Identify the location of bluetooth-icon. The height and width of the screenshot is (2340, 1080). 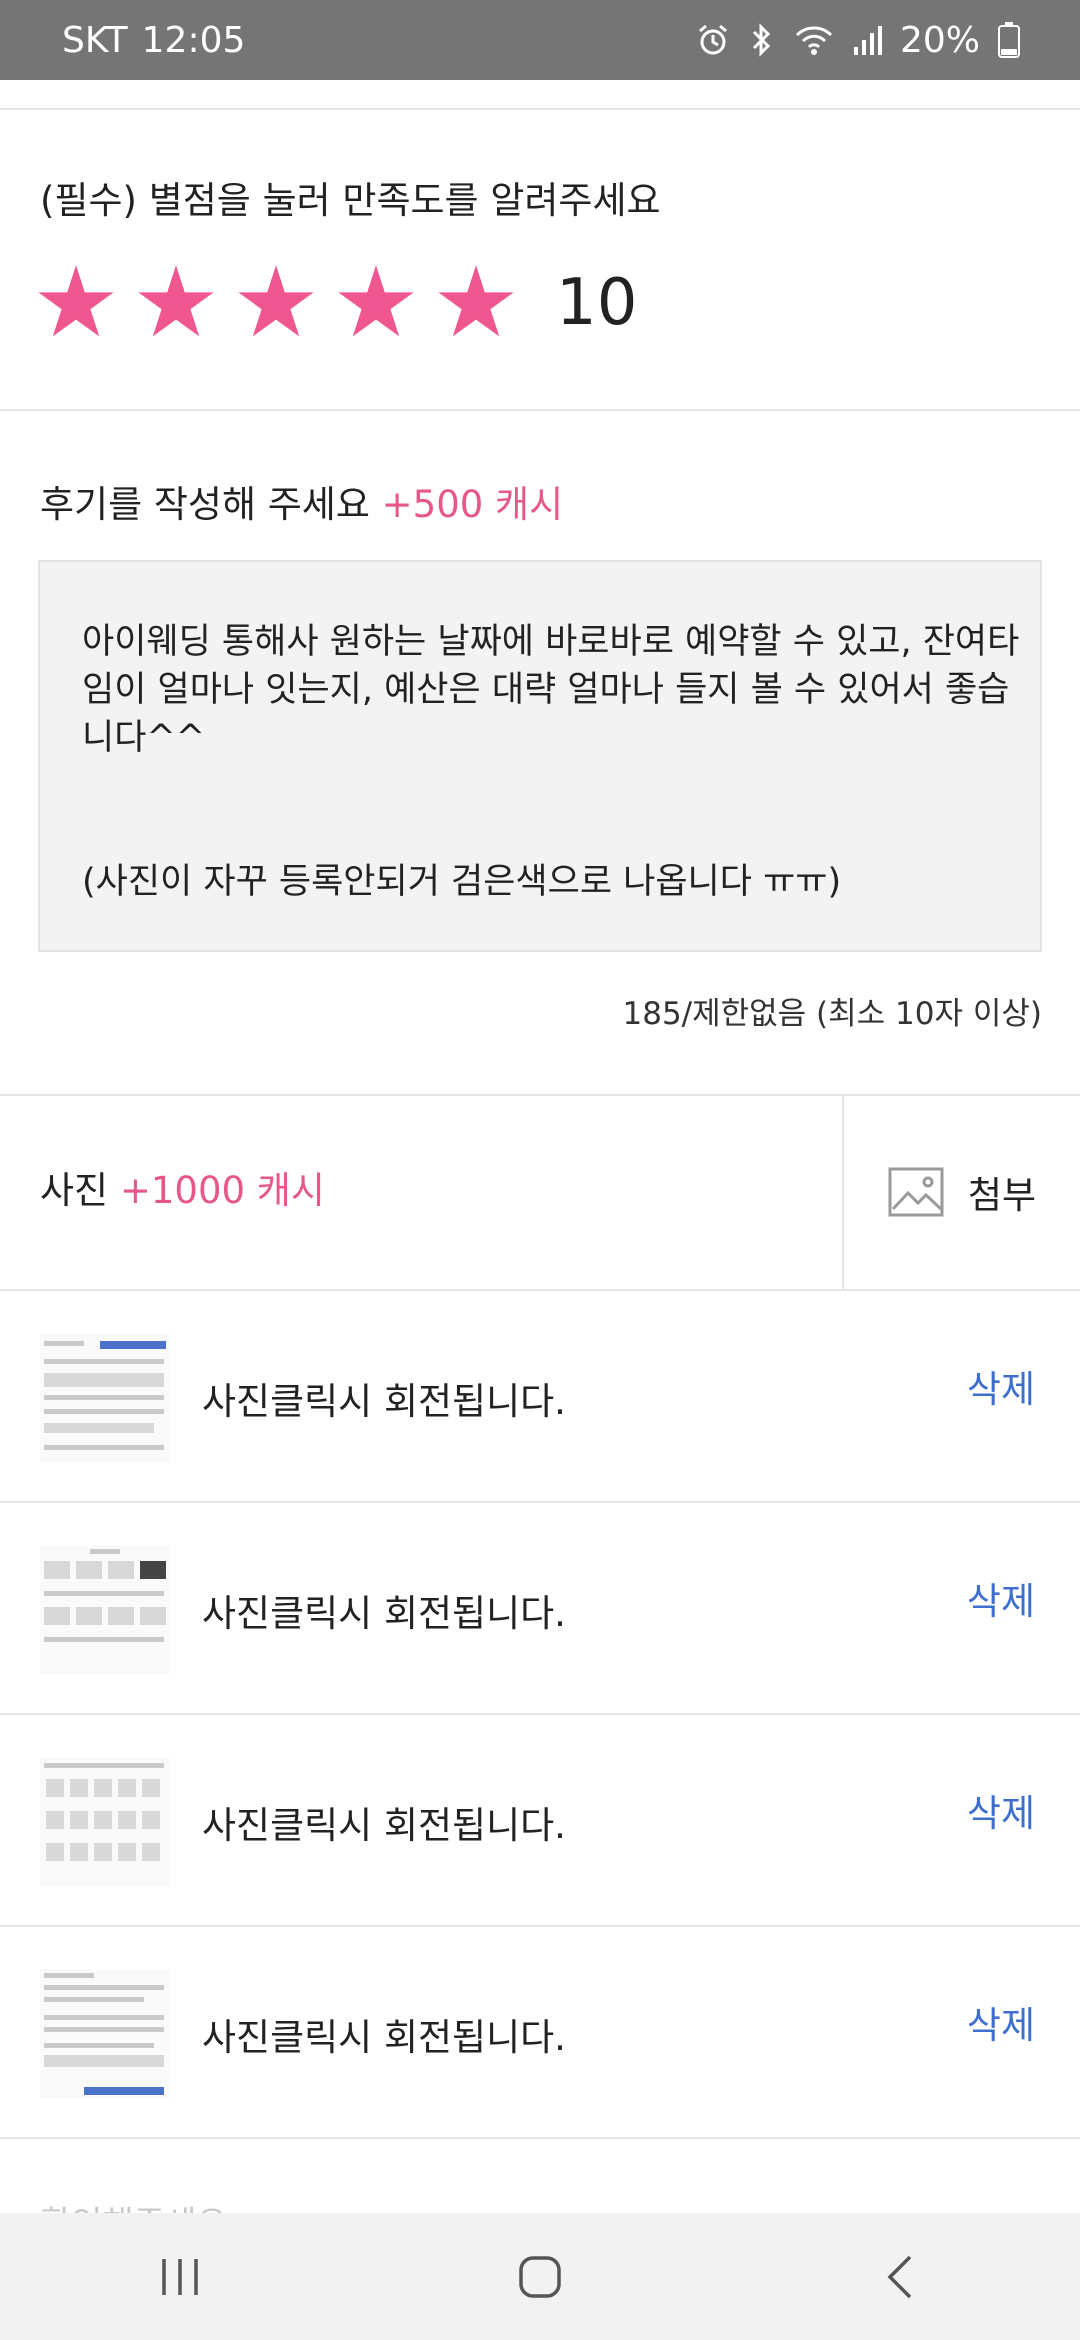
(762, 40).